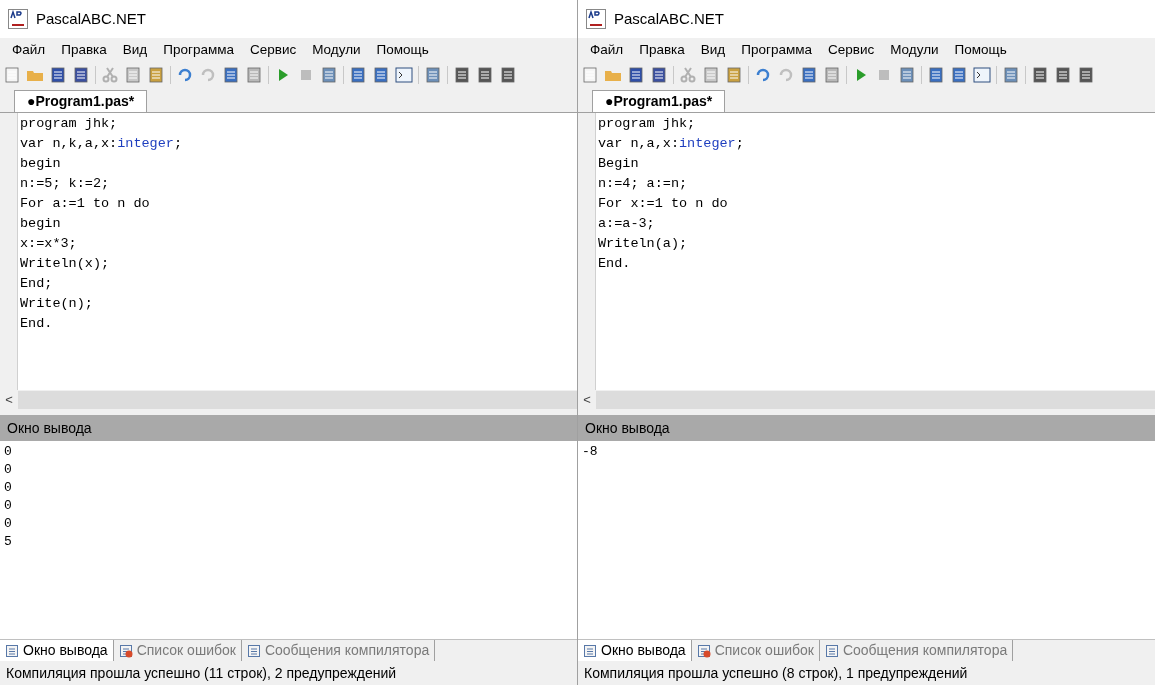  Describe the element at coordinates (776, 673) in the screenshot. I see `status-text: Компиляция прошла успешно (8 строк), 1 предупреждений` at that location.